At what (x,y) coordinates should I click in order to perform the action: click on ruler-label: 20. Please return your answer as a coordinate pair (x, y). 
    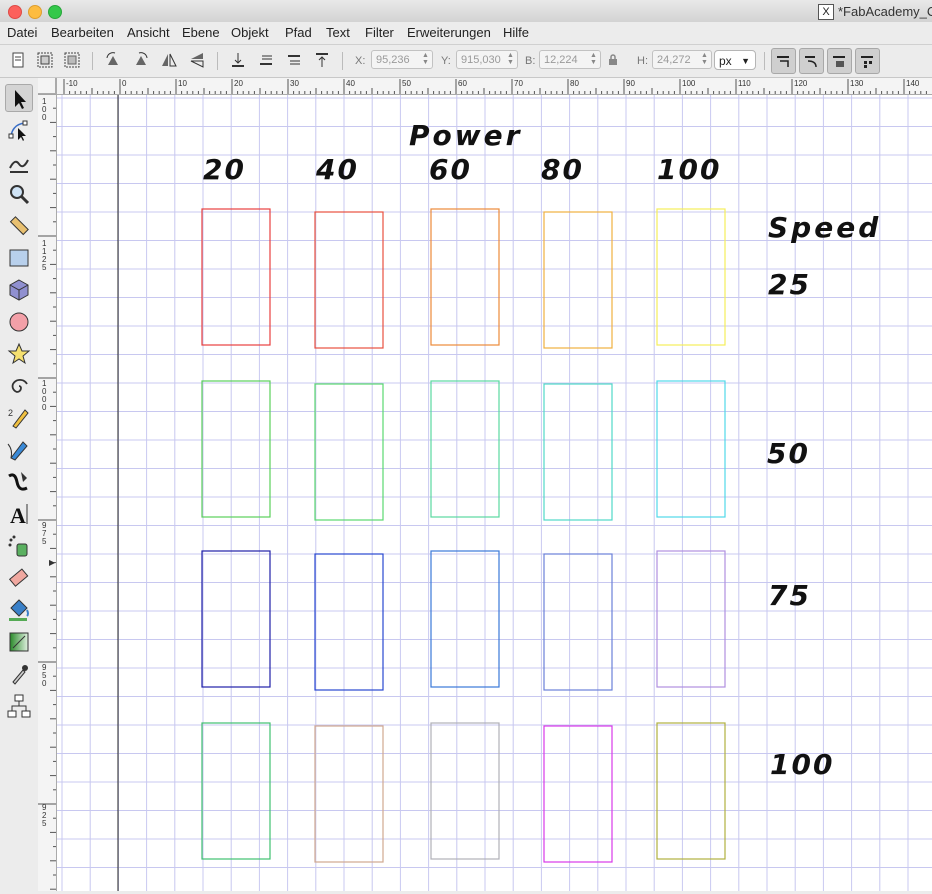
    Looking at the image, I should click on (238, 83).